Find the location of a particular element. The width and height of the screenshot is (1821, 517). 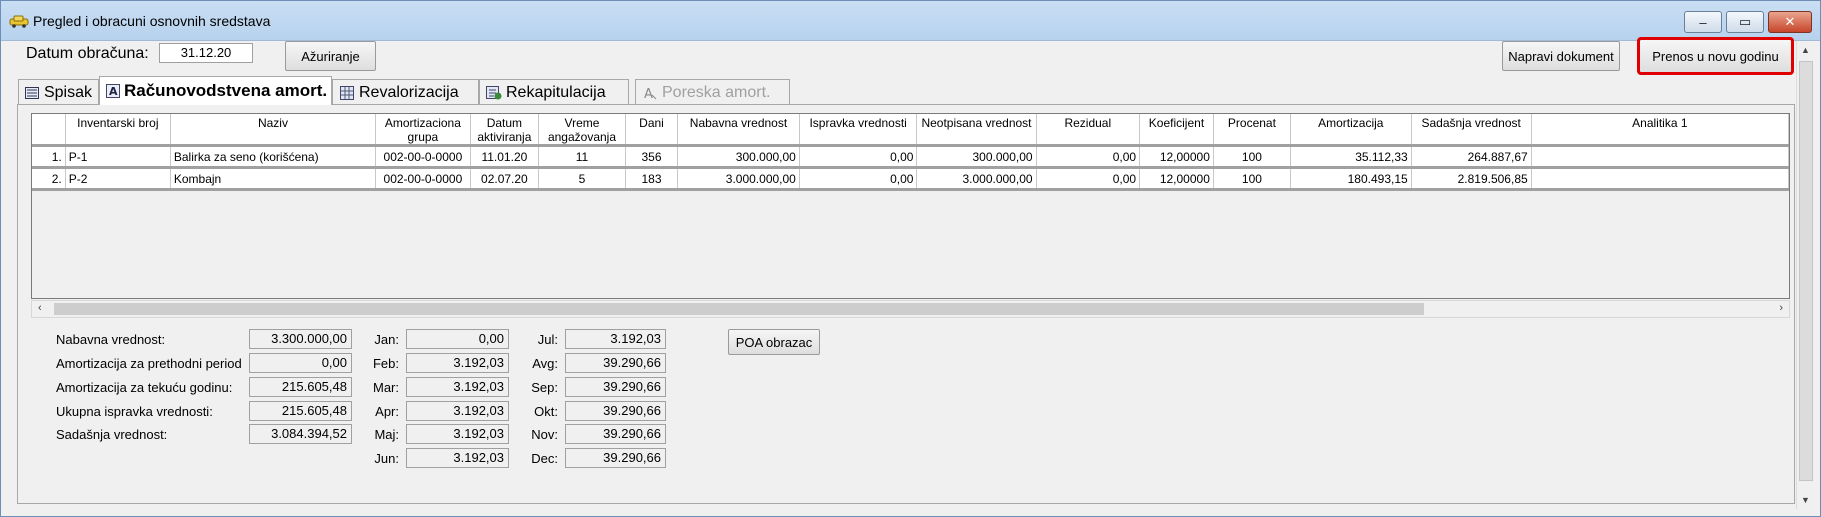

col-header-datum-aktiviranja: Datum aktiviranja is located at coordinates (505, 130).